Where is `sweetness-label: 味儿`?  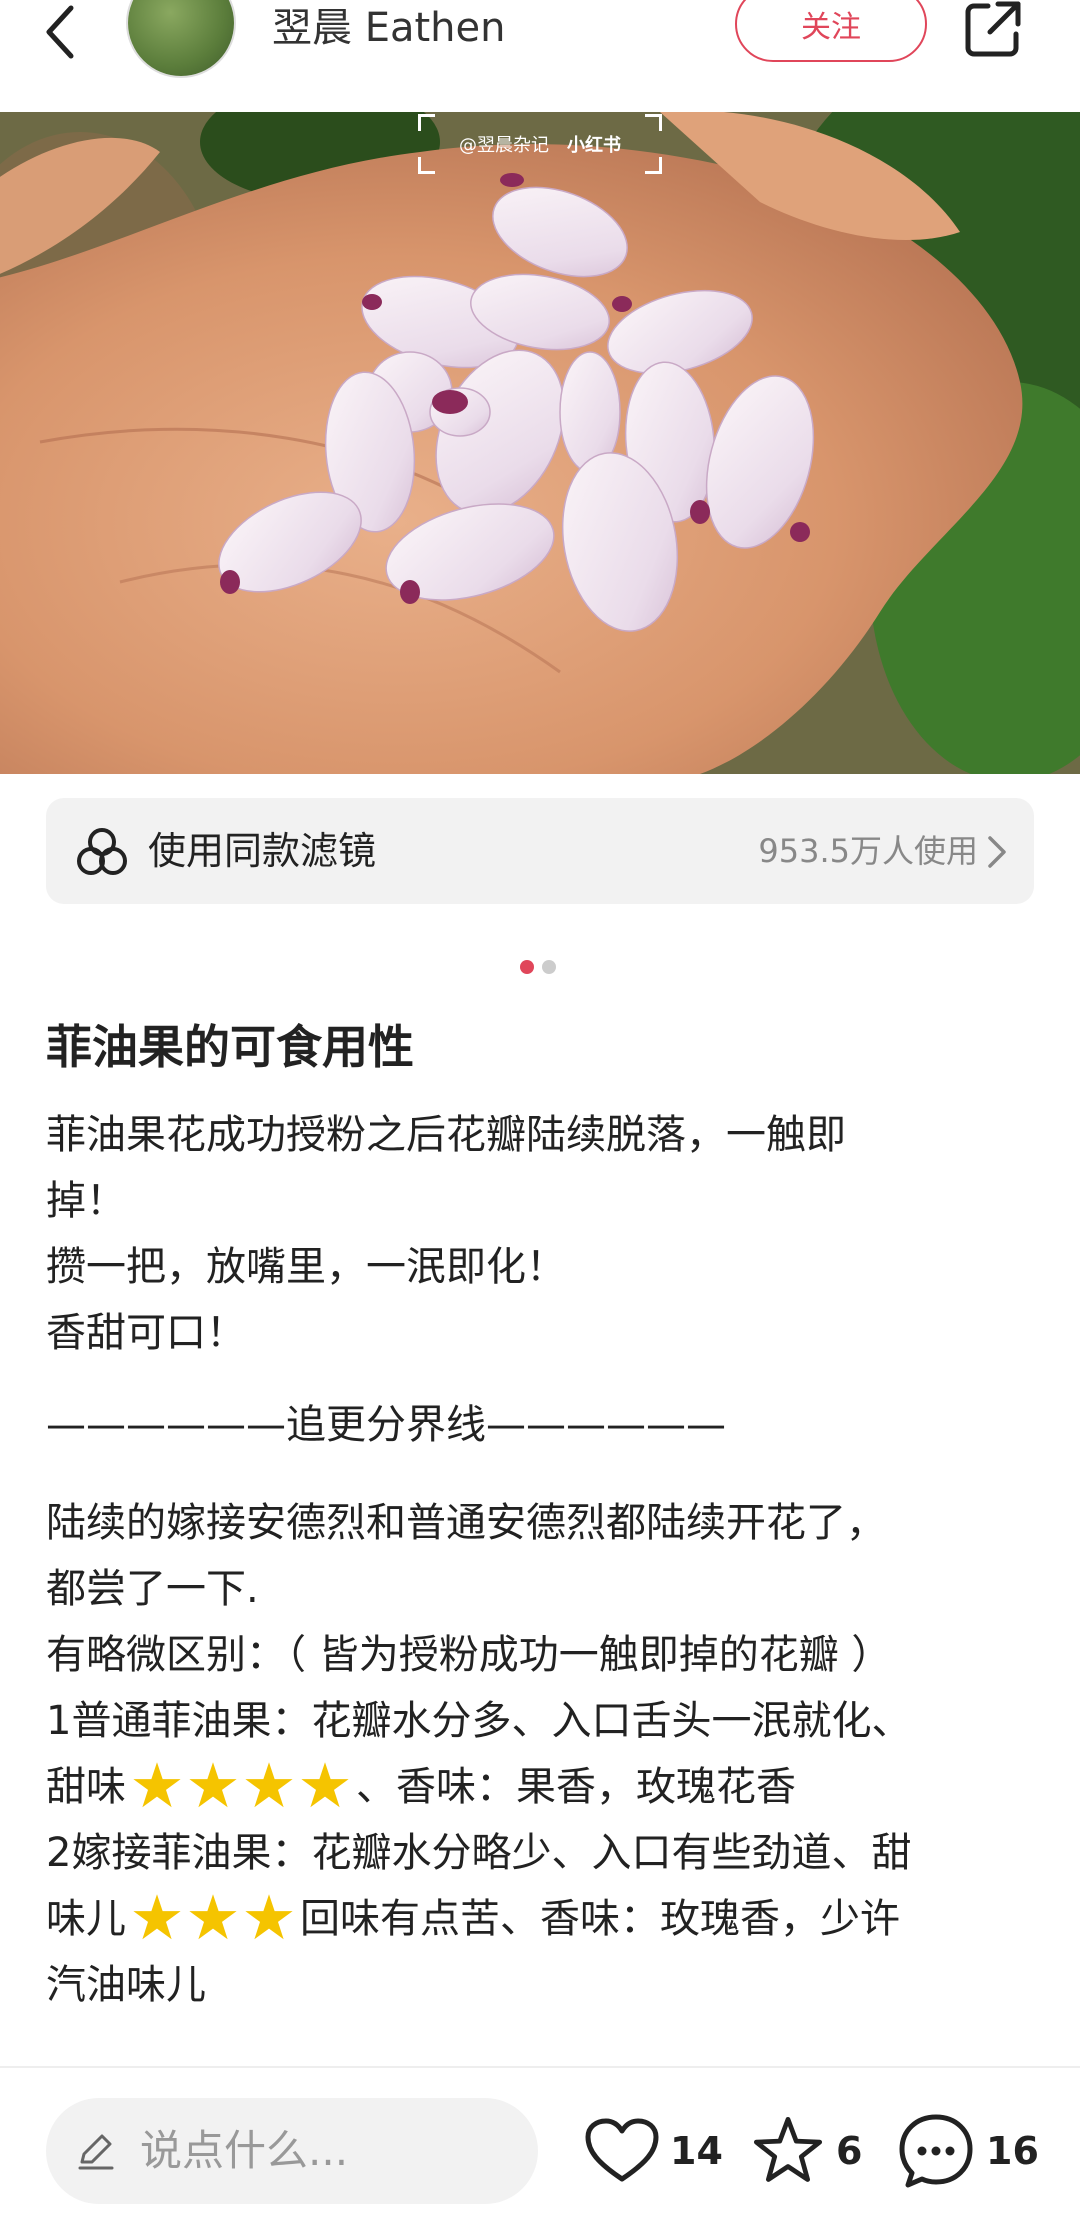
sweetness-label: 味儿 is located at coordinates (86, 1919).